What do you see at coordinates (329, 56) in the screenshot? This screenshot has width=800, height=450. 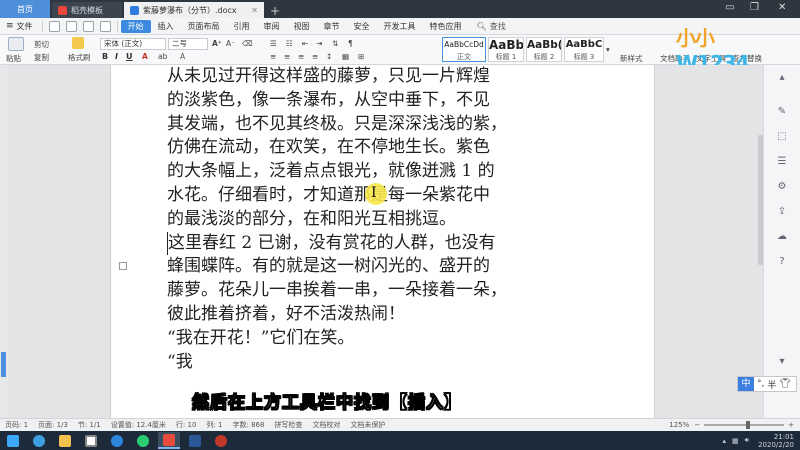 I see `line-spacing-icon: ↕` at bounding box center [329, 56].